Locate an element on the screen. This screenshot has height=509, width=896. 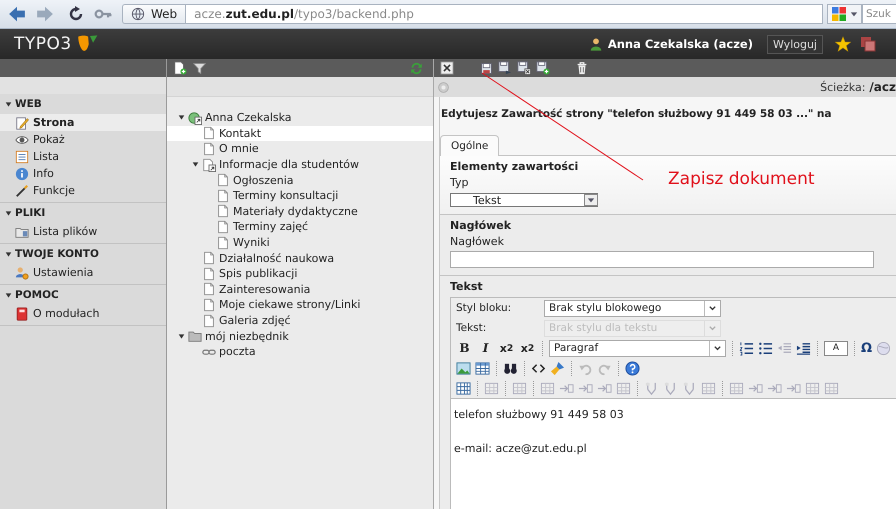
brush-icon is located at coordinates (557, 368).